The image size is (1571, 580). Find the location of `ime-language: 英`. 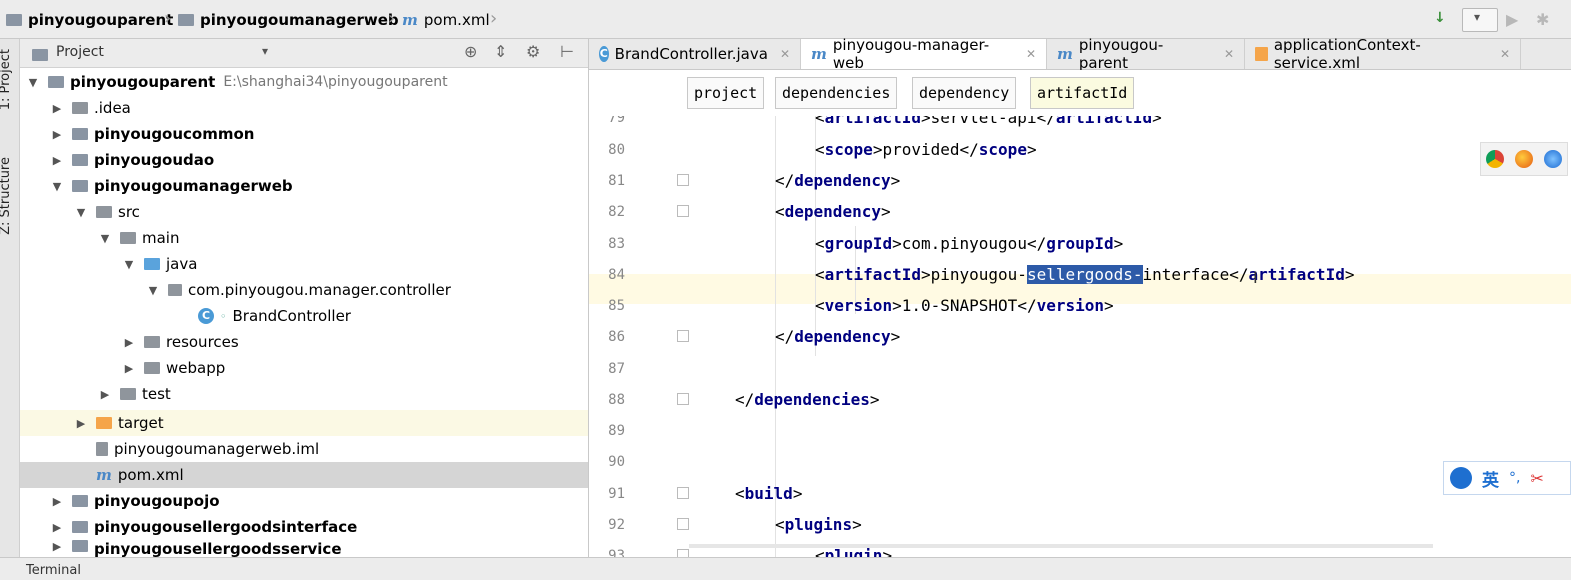

ime-language: 英 is located at coordinates (1490, 478).